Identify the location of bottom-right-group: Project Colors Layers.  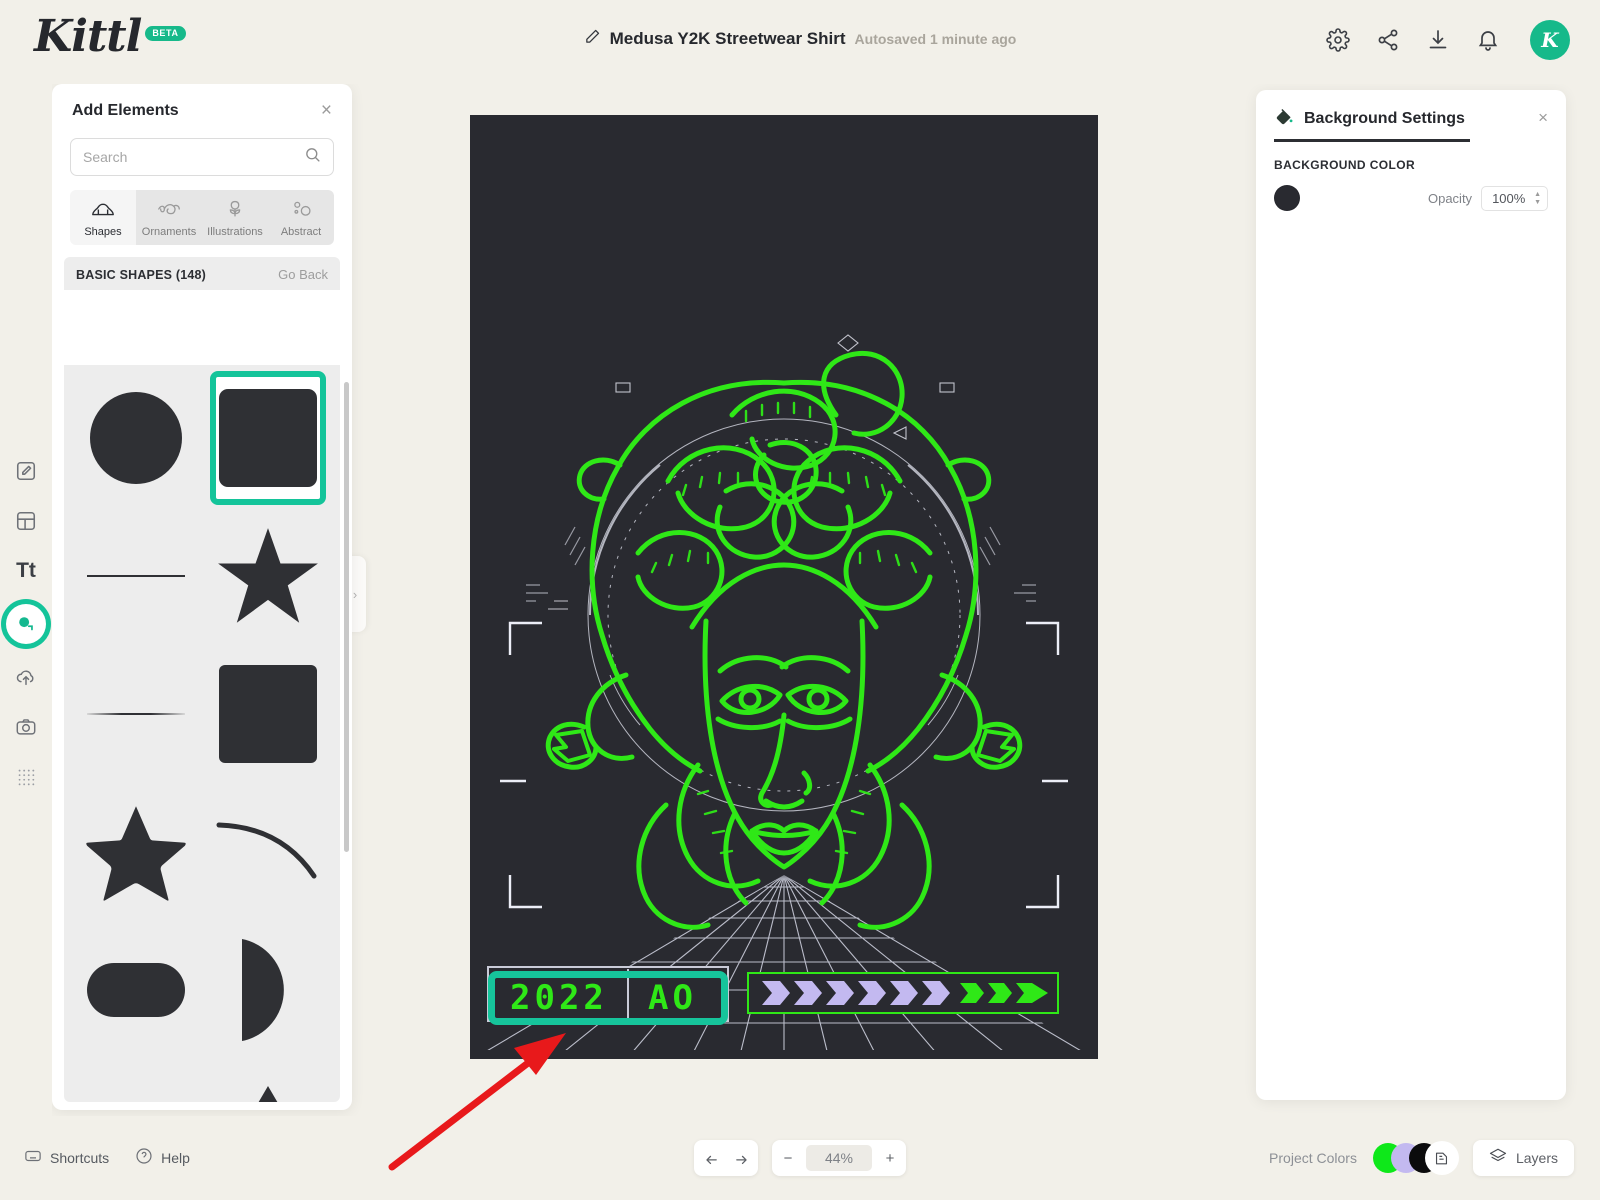
(1421, 1158).